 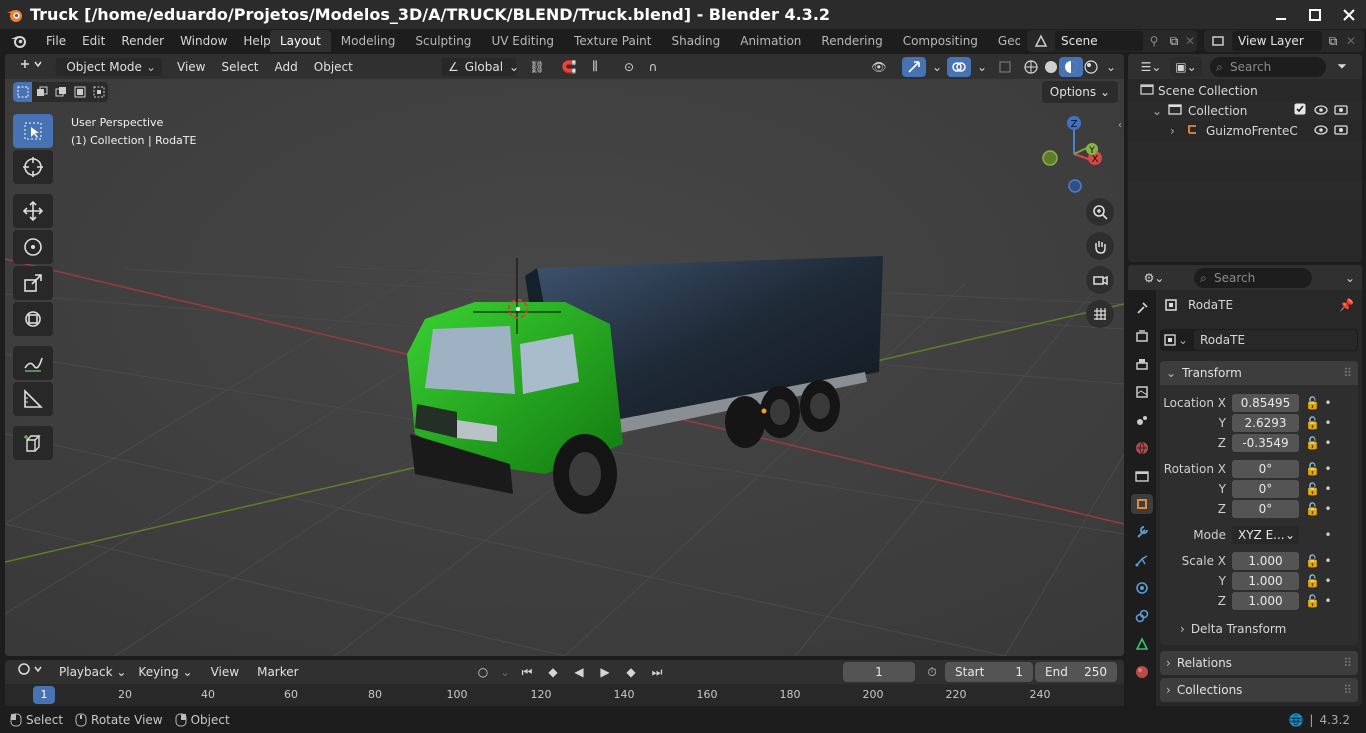 What do you see at coordinates (1100, 280) in the screenshot?
I see `camera-view-icon` at bounding box center [1100, 280].